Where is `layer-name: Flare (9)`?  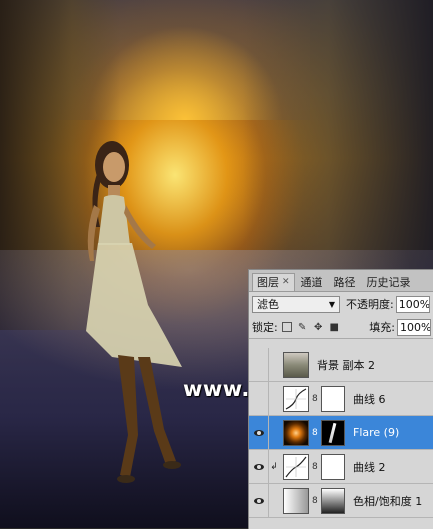
layer-name: Flare (9) is located at coordinates (376, 432).